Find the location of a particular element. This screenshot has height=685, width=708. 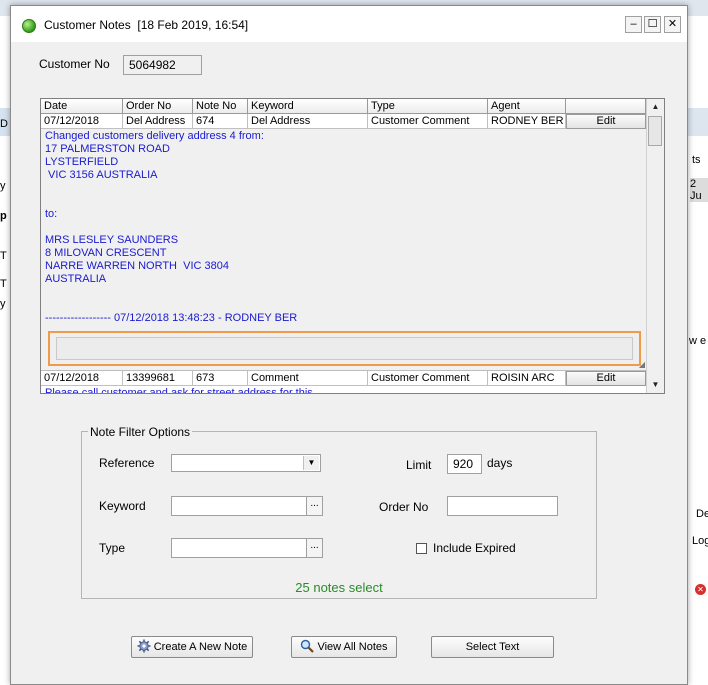

limit-unit-label: days is located at coordinates (500, 463).